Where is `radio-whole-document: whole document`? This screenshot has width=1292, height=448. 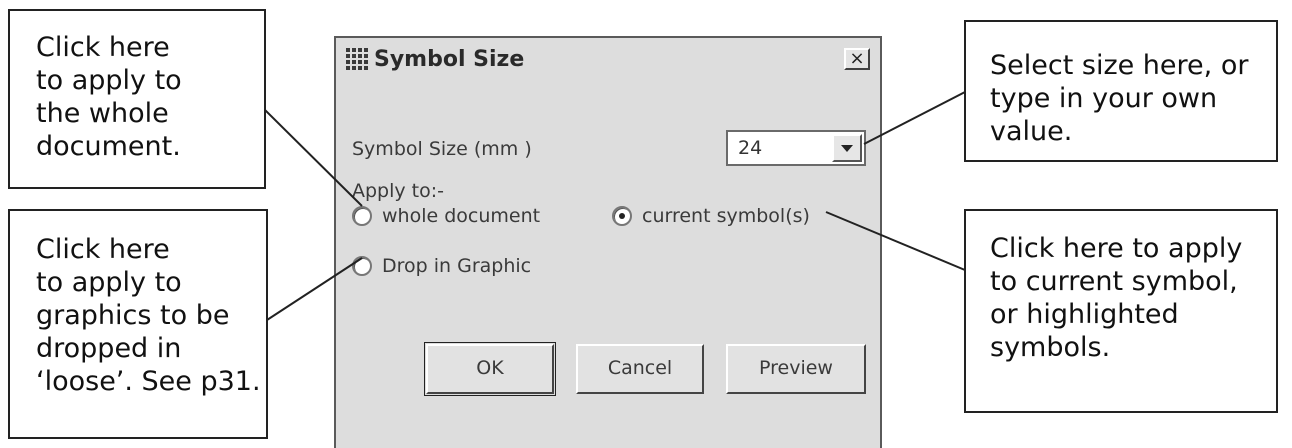 radio-whole-document: whole document is located at coordinates (446, 216).